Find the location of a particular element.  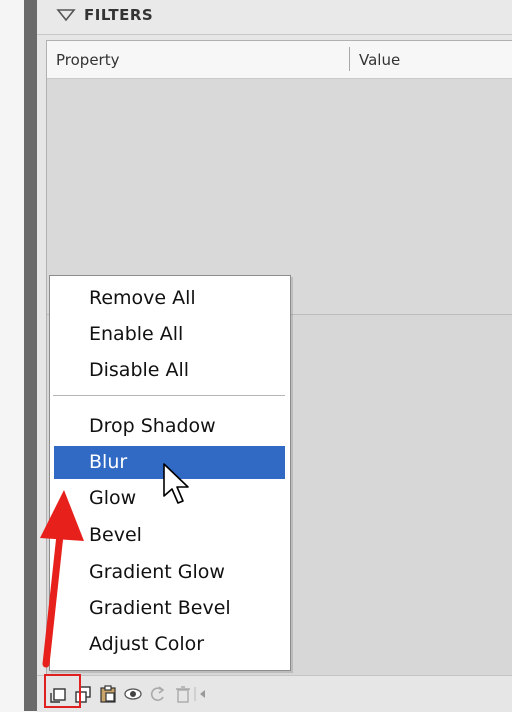

column-header-value: Value is located at coordinates (379, 60).